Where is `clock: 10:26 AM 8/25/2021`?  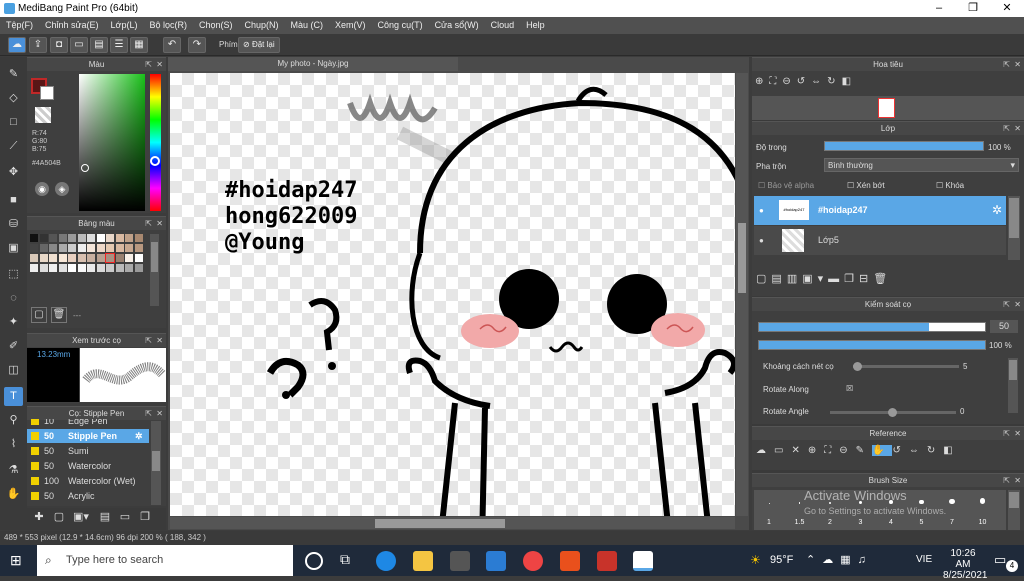 clock: 10:26 AM 8/25/2021 is located at coordinates (965, 564).